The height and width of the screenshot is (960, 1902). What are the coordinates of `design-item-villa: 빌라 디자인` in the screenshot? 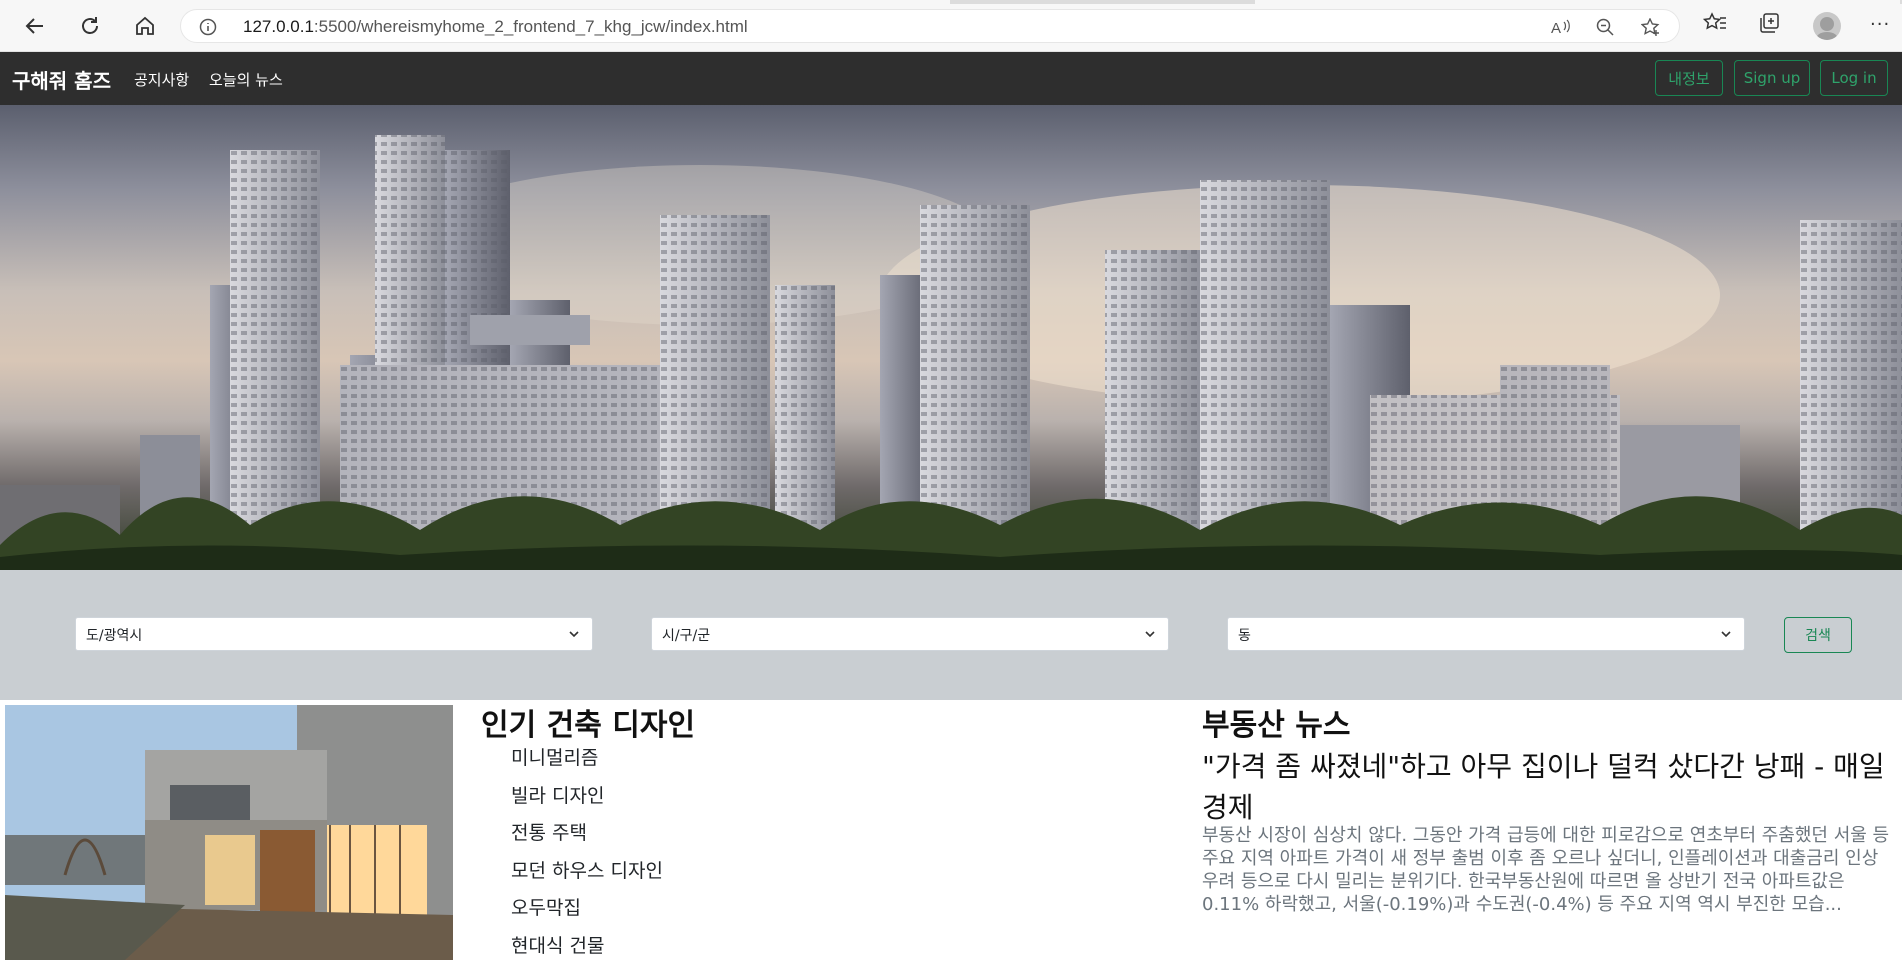 It's located at (587, 800).